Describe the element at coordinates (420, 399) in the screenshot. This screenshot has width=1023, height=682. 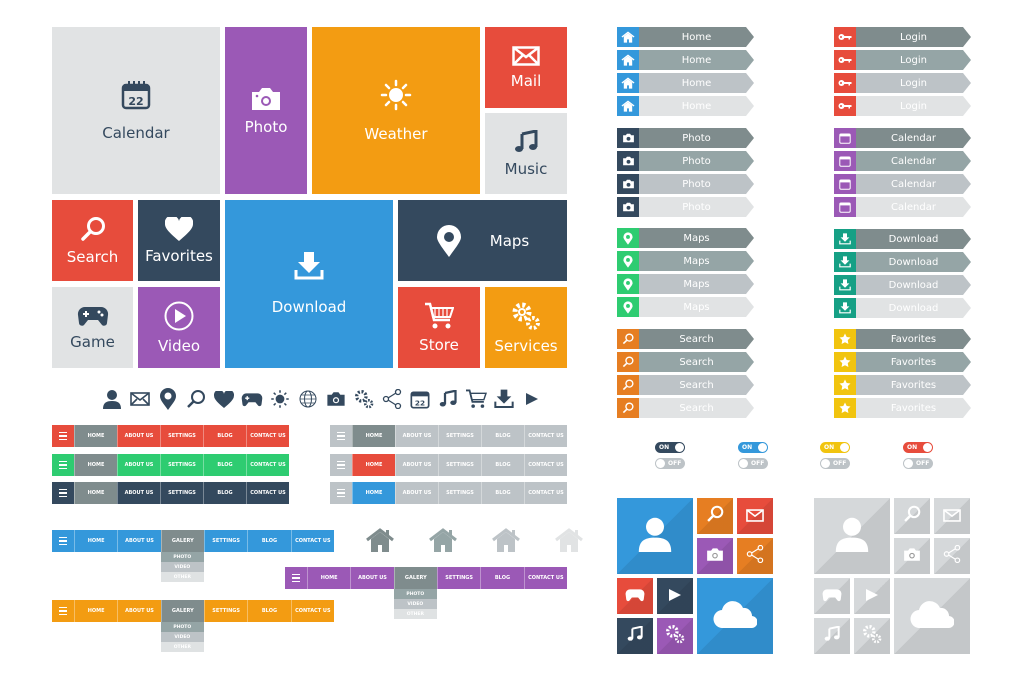
I see `calendar-icon: 22` at that location.